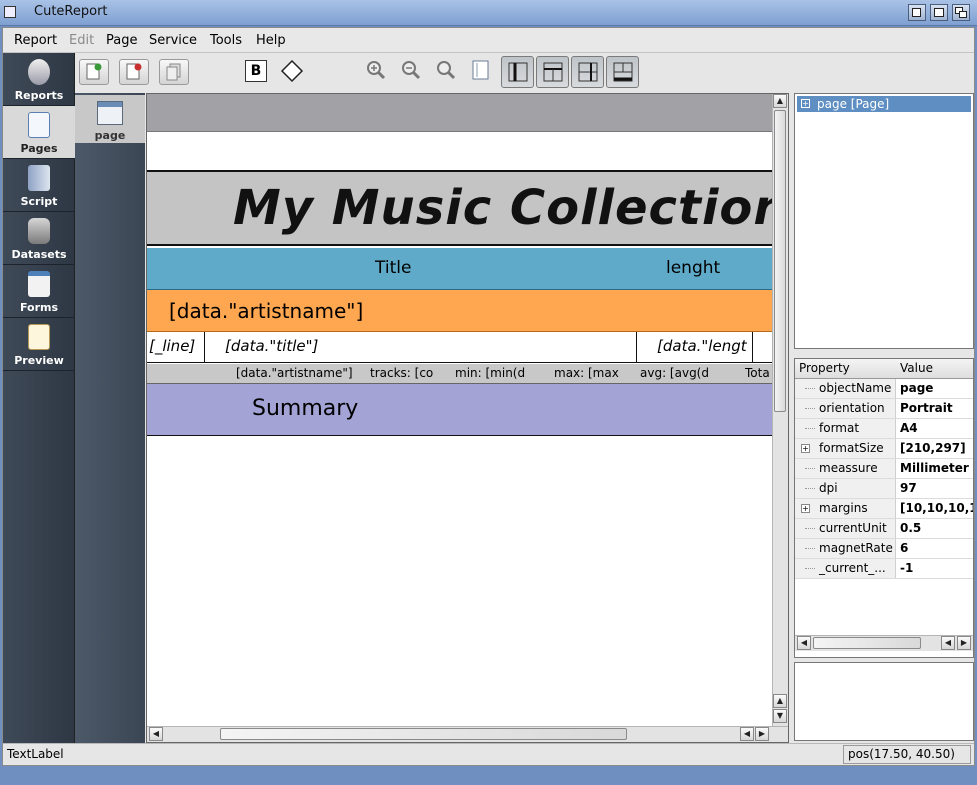 This screenshot has width=977, height=785. Describe the element at coordinates (411, 72) in the screenshot. I see `zoom-out-icon` at that location.